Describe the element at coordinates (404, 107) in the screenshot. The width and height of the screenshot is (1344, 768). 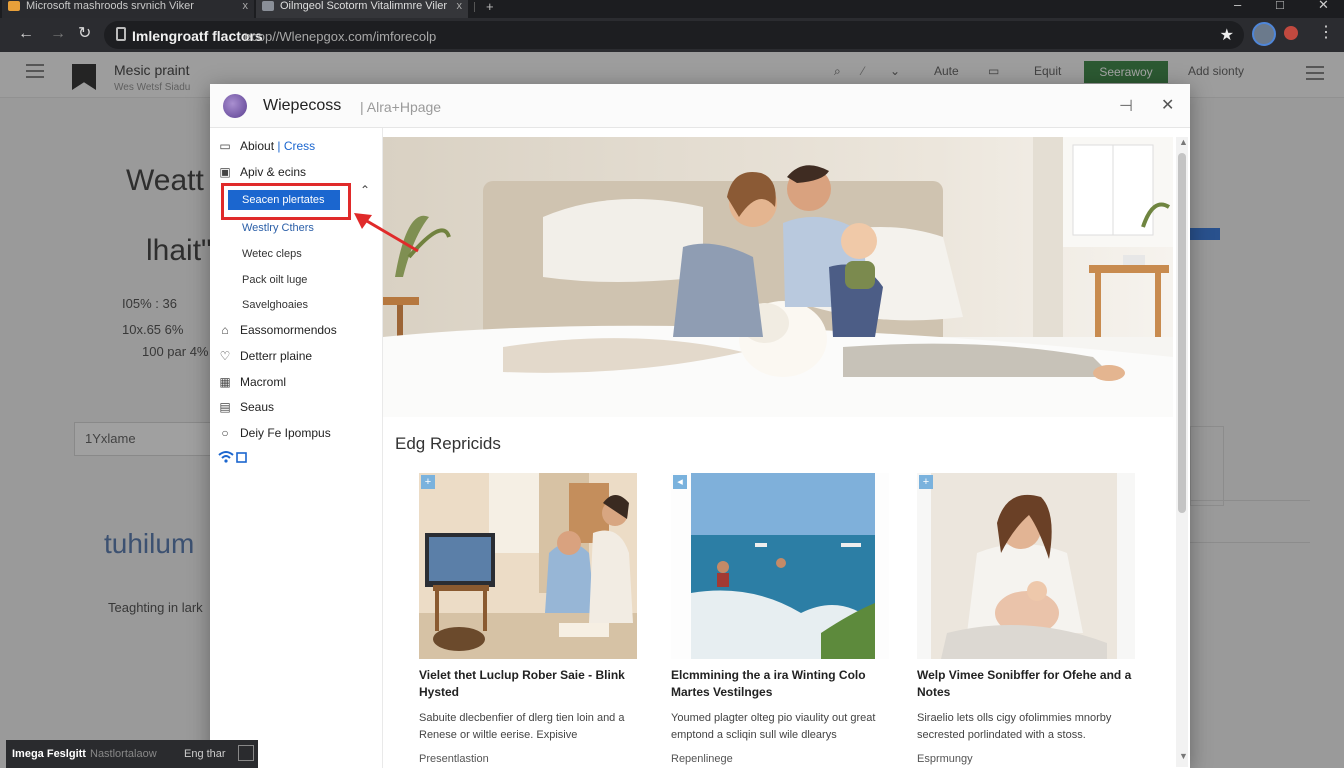
I see `modal-subtitle-text: Alra+Hpage` at that location.